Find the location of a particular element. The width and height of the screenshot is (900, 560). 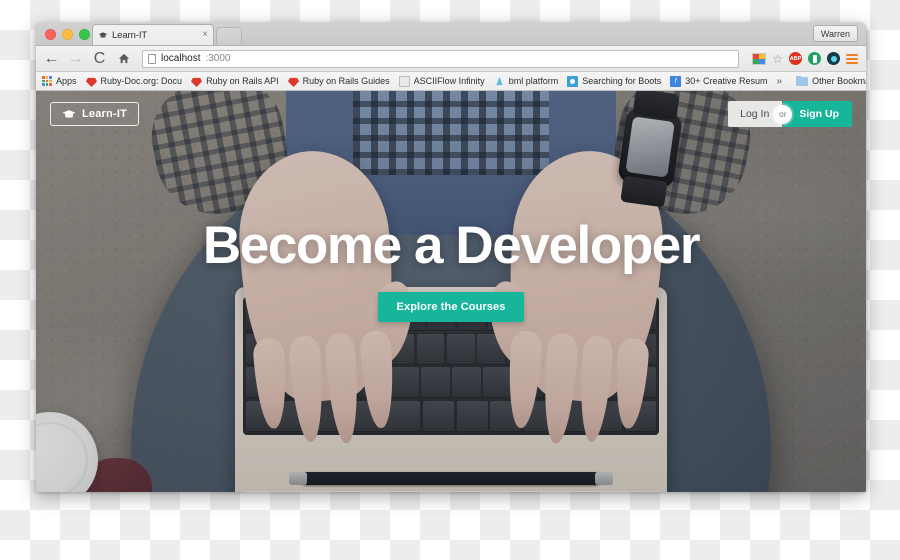

maximize-window-button is located at coordinates (84, 34).